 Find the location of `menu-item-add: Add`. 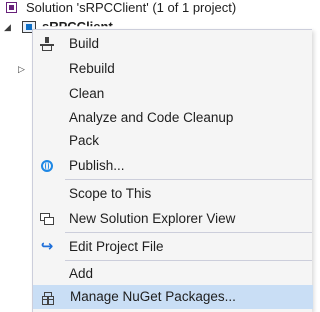

menu-item-add: Add is located at coordinates (173, 274).